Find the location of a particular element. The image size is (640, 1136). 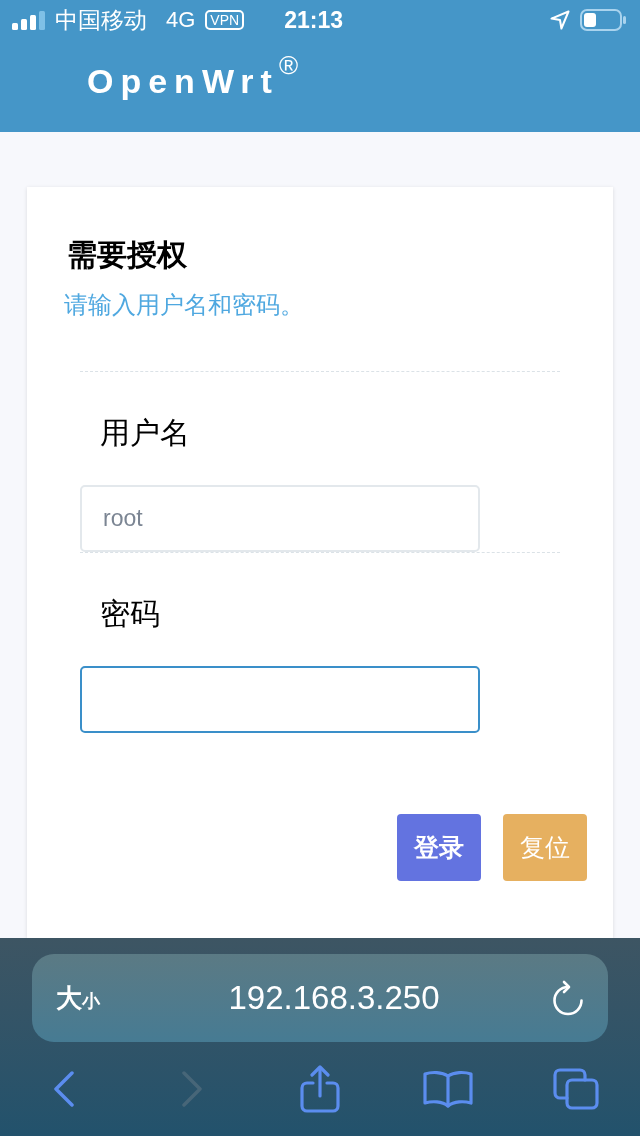

url-text: 192.168.3.250 is located at coordinates (334, 998).